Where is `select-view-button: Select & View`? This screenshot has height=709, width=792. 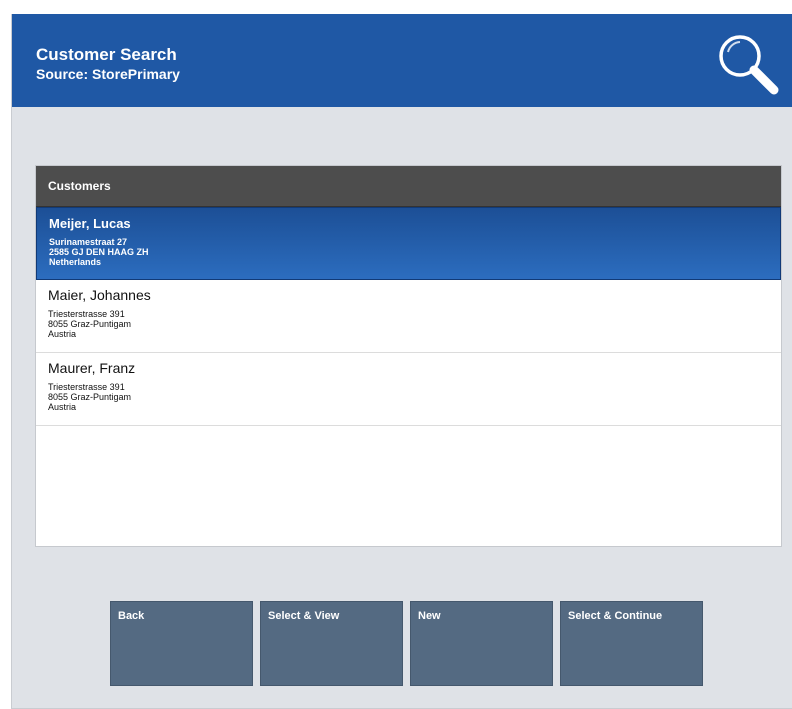
select-view-button: Select & View is located at coordinates (331, 643).